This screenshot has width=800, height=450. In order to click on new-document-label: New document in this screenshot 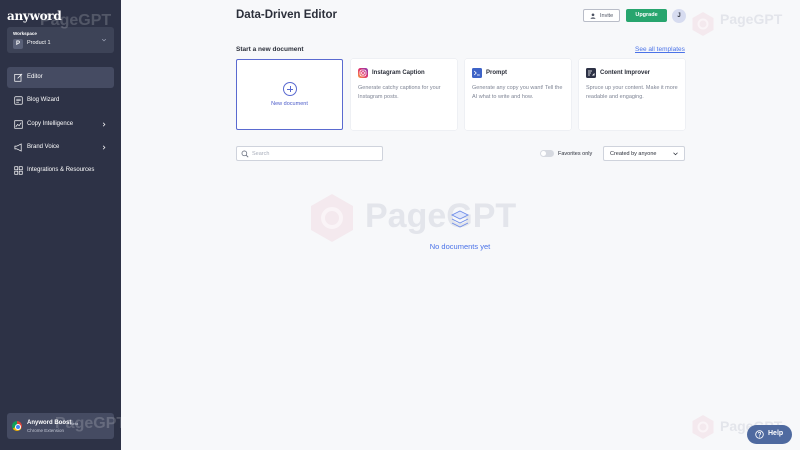, I will do `click(289, 104)`.